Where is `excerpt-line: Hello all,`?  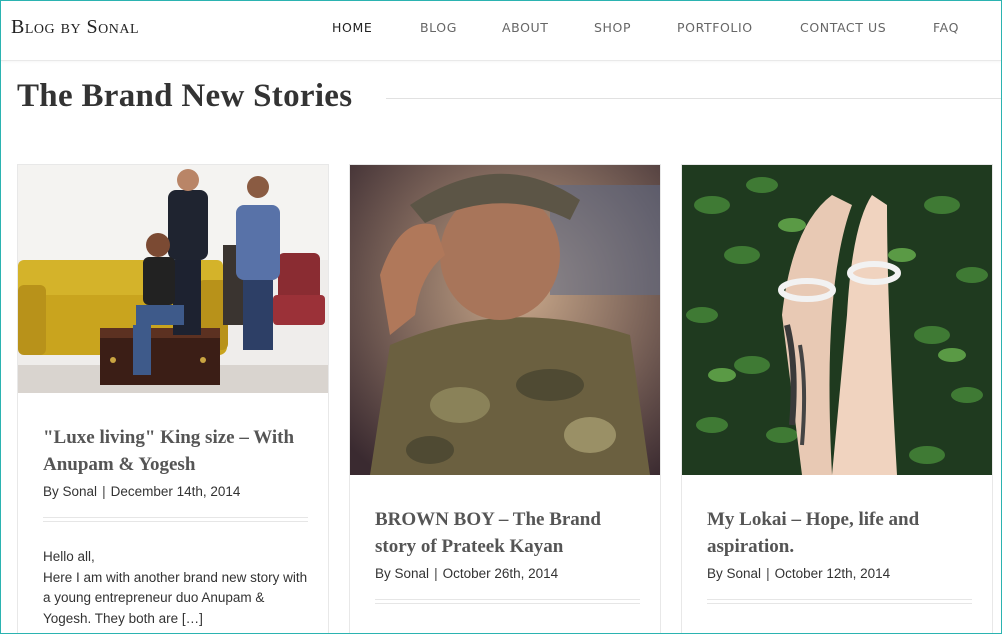 excerpt-line: Hello all, is located at coordinates (69, 556).